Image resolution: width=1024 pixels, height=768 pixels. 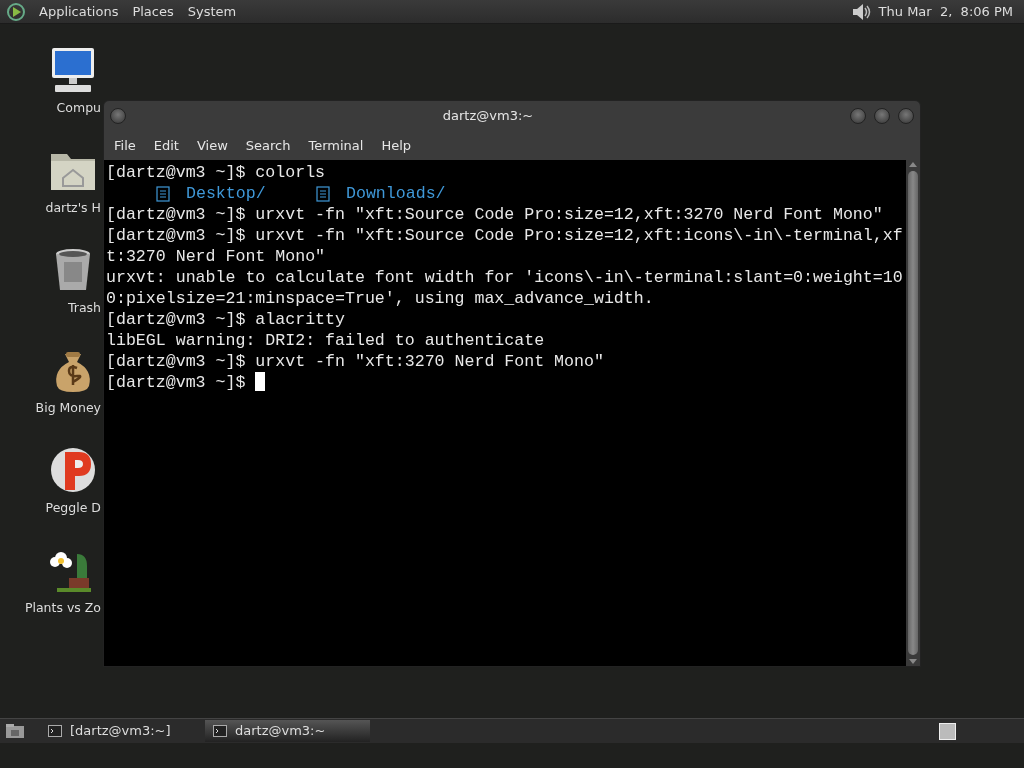 I want to click on terminal-line: urxvt: unable to calculate font width for 'icons\-in\-terminal:slant=0:weight=10, so click(x=504, y=277).